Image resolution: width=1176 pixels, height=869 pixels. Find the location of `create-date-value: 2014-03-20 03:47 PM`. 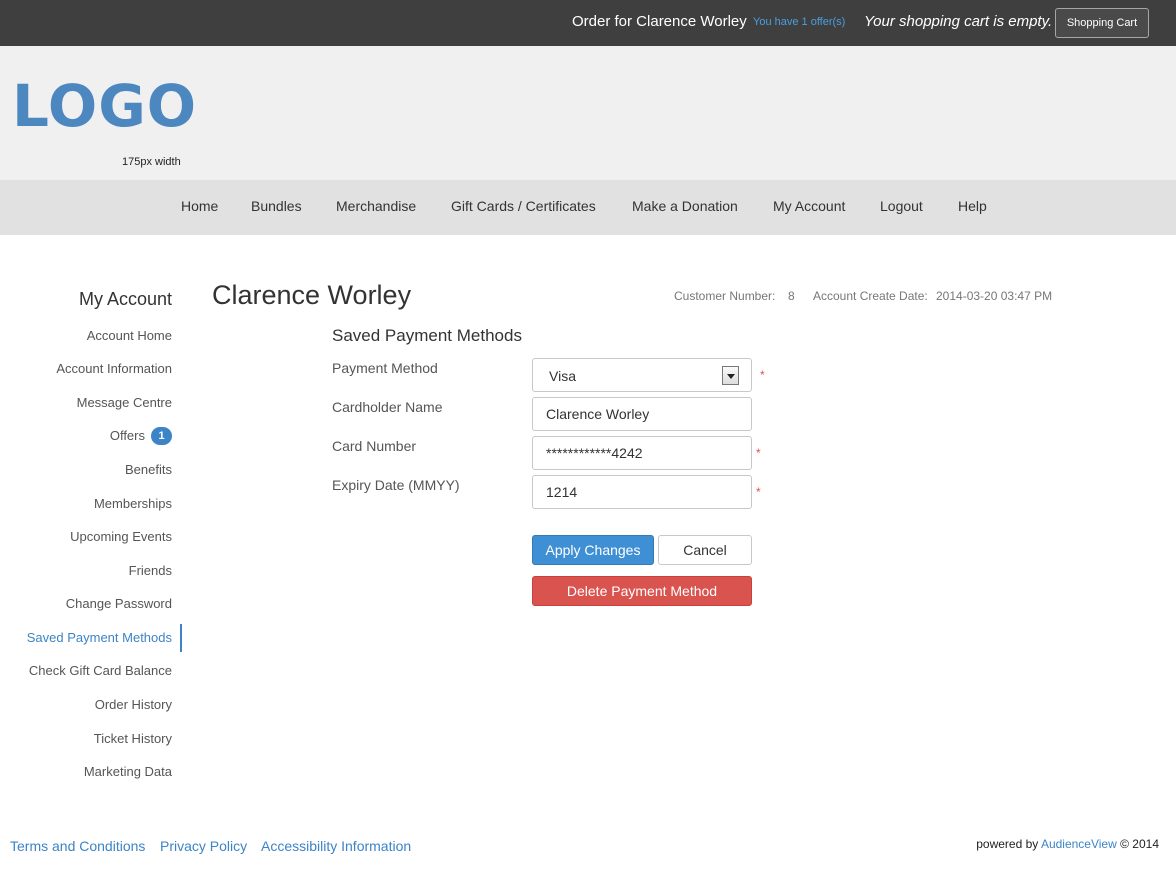

create-date-value: 2014-03-20 03:47 PM is located at coordinates (994, 296).